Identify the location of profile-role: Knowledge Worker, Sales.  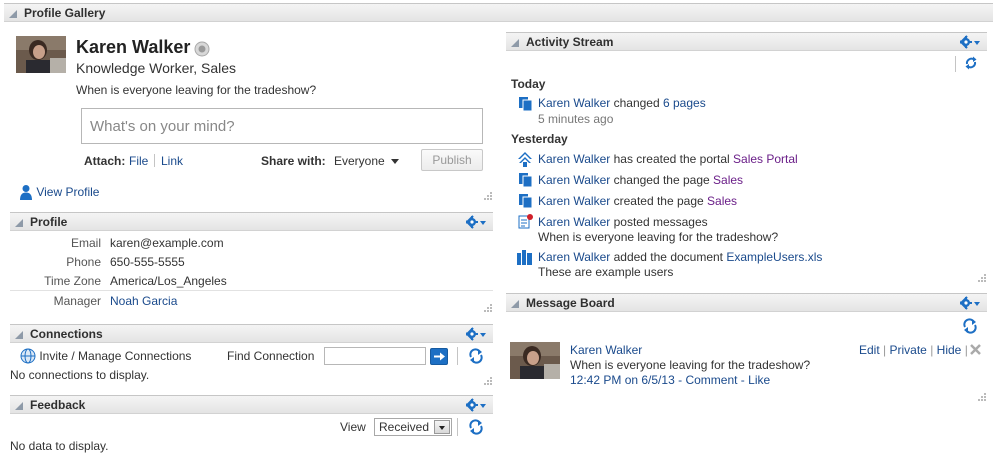
(156, 68).